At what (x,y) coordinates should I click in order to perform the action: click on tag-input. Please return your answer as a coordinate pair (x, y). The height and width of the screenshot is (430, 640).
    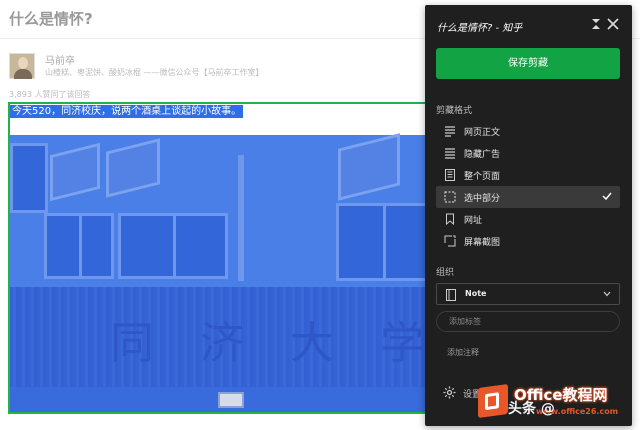
    Looking at the image, I should click on (528, 321).